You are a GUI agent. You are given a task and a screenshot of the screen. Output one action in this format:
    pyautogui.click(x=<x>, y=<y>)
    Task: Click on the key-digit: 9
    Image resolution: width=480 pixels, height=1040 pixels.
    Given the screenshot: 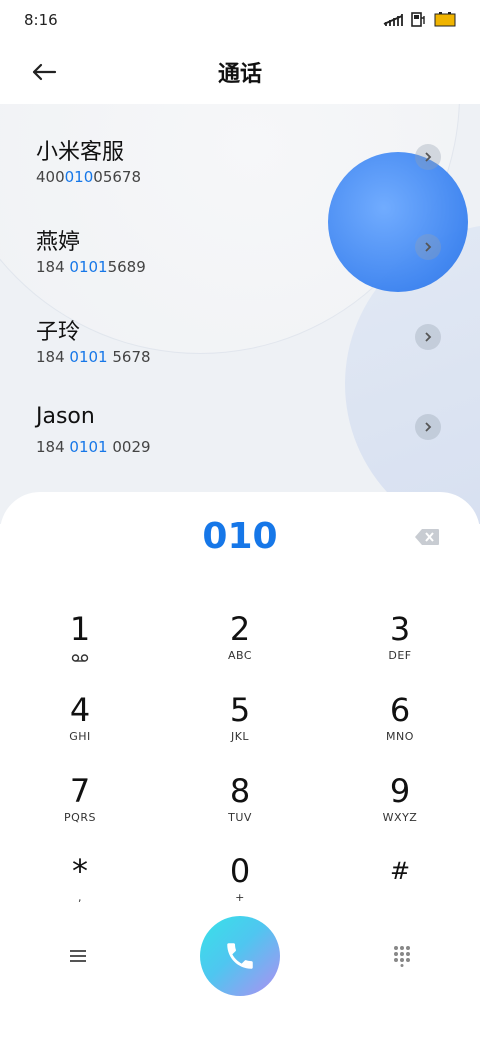 What is the action you would take?
    pyautogui.click(x=400, y=791)
    